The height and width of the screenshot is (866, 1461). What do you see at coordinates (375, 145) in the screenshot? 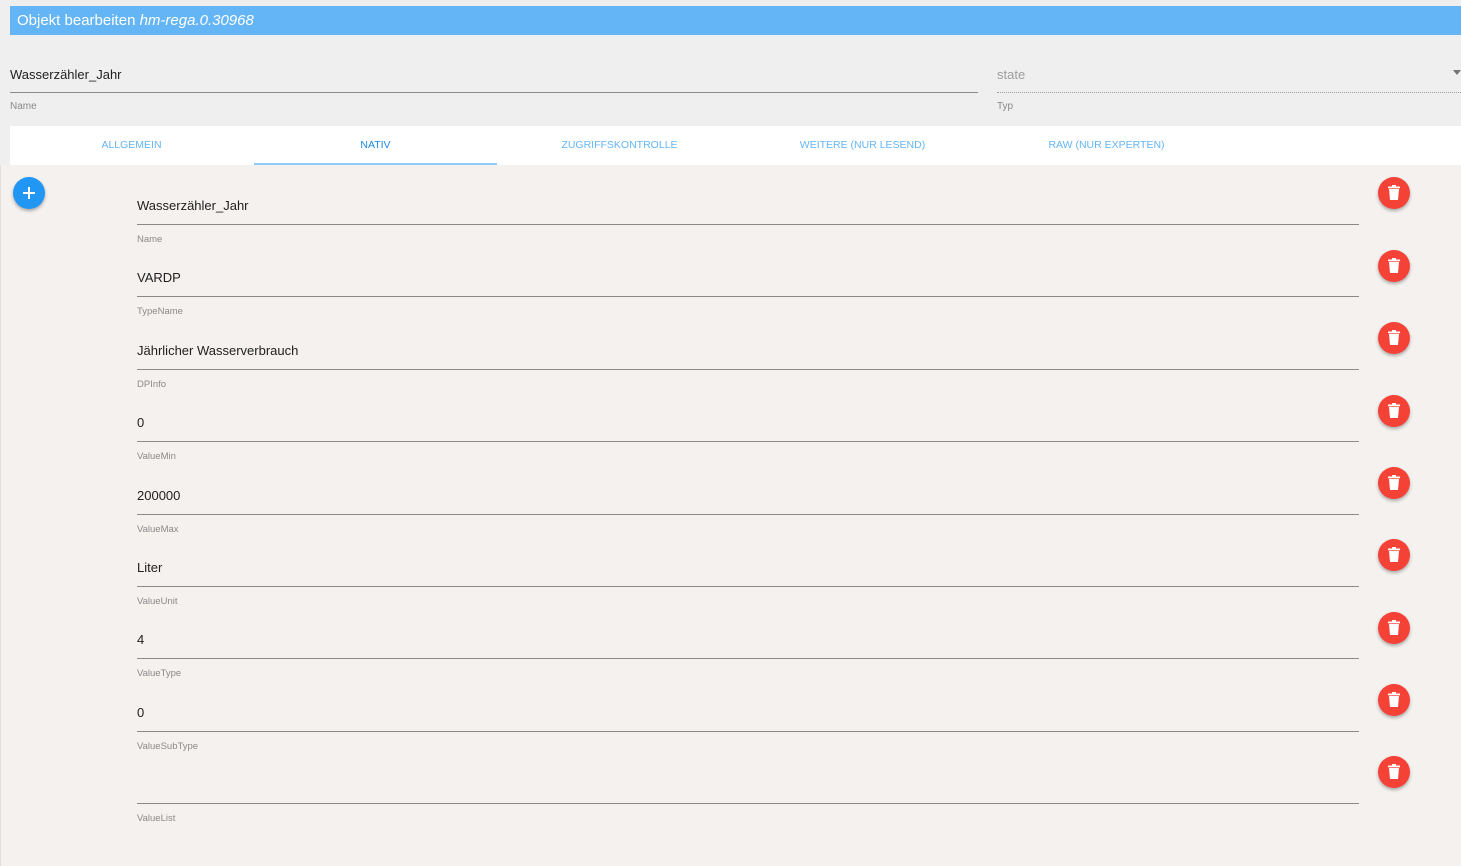
I see `tab-nativ: Nativ` at bounding box center [375, 145].